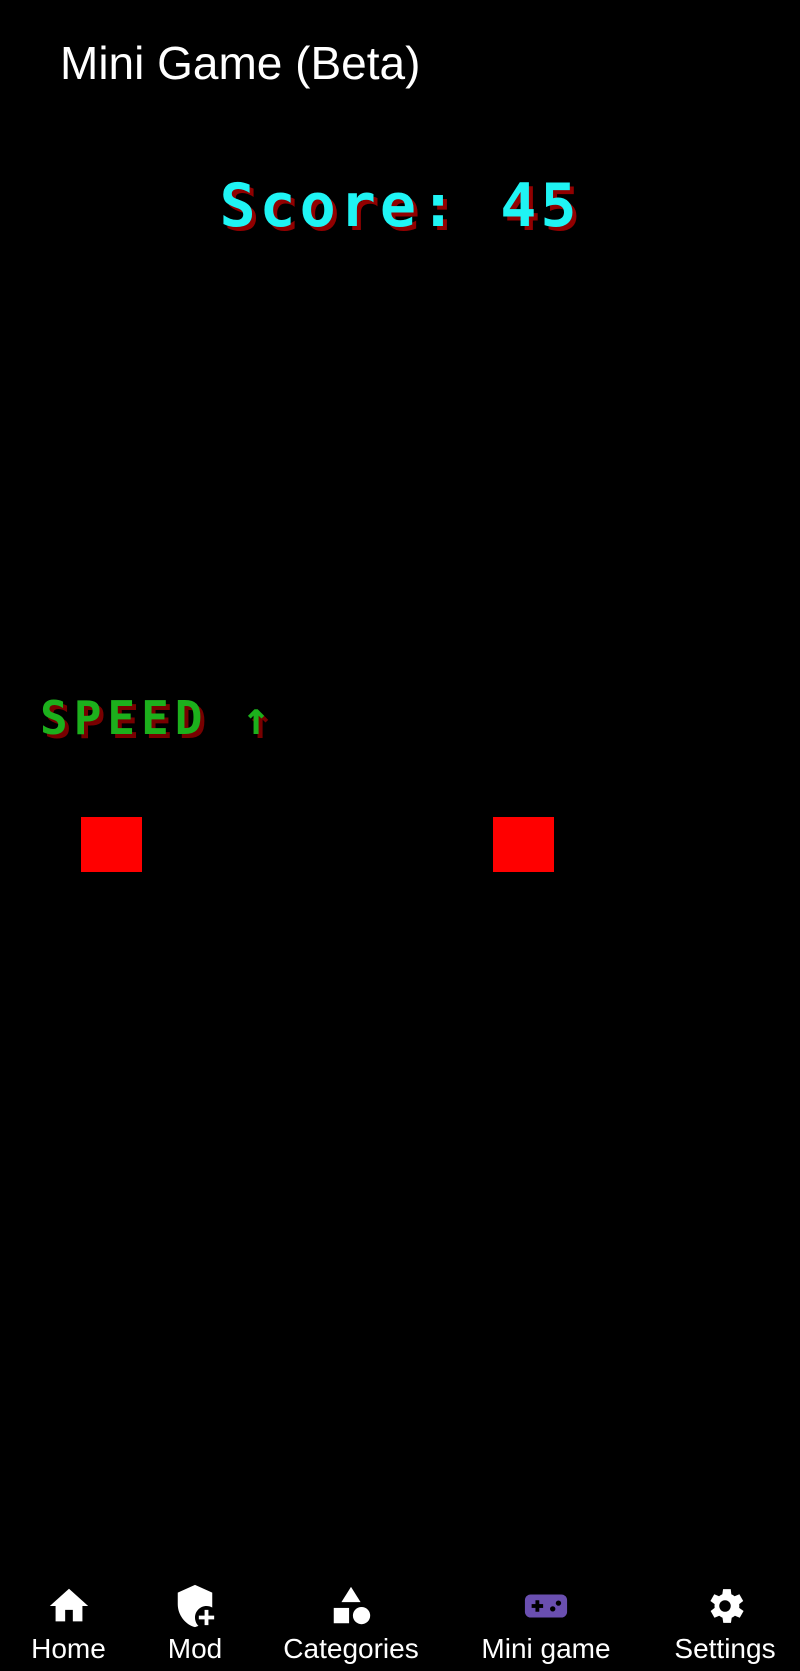 This screenshot has width=800, height=1671. Describe the element at coordinates (351, 1648) in the screenshot. I see `nav-label-categories: Categories` at that location.